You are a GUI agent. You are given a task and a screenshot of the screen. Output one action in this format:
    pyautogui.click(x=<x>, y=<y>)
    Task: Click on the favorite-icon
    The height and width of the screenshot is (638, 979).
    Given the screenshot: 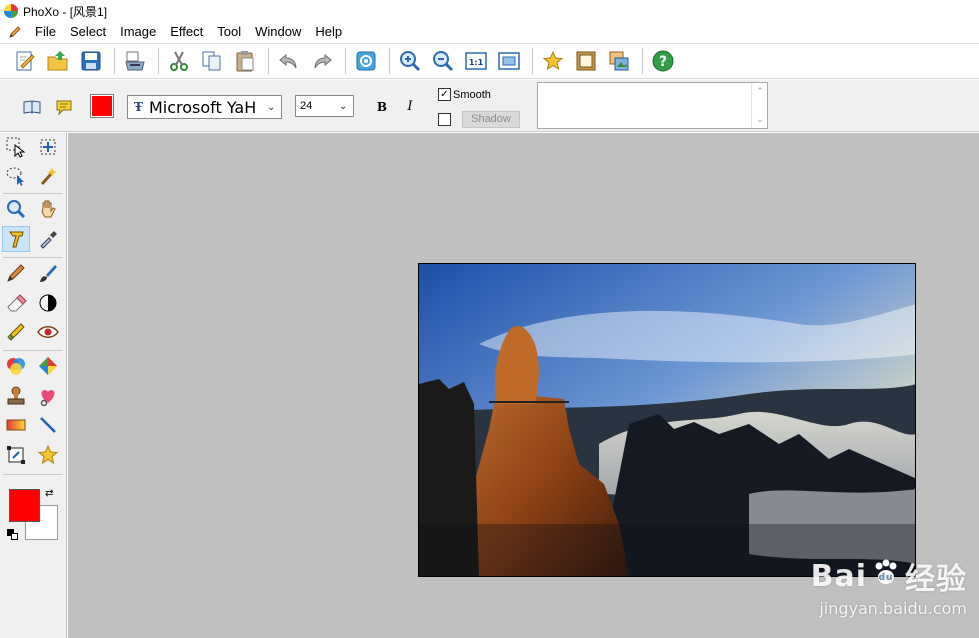 What is the action you would take?
    pyautogui.click(x=553, y=61)
    